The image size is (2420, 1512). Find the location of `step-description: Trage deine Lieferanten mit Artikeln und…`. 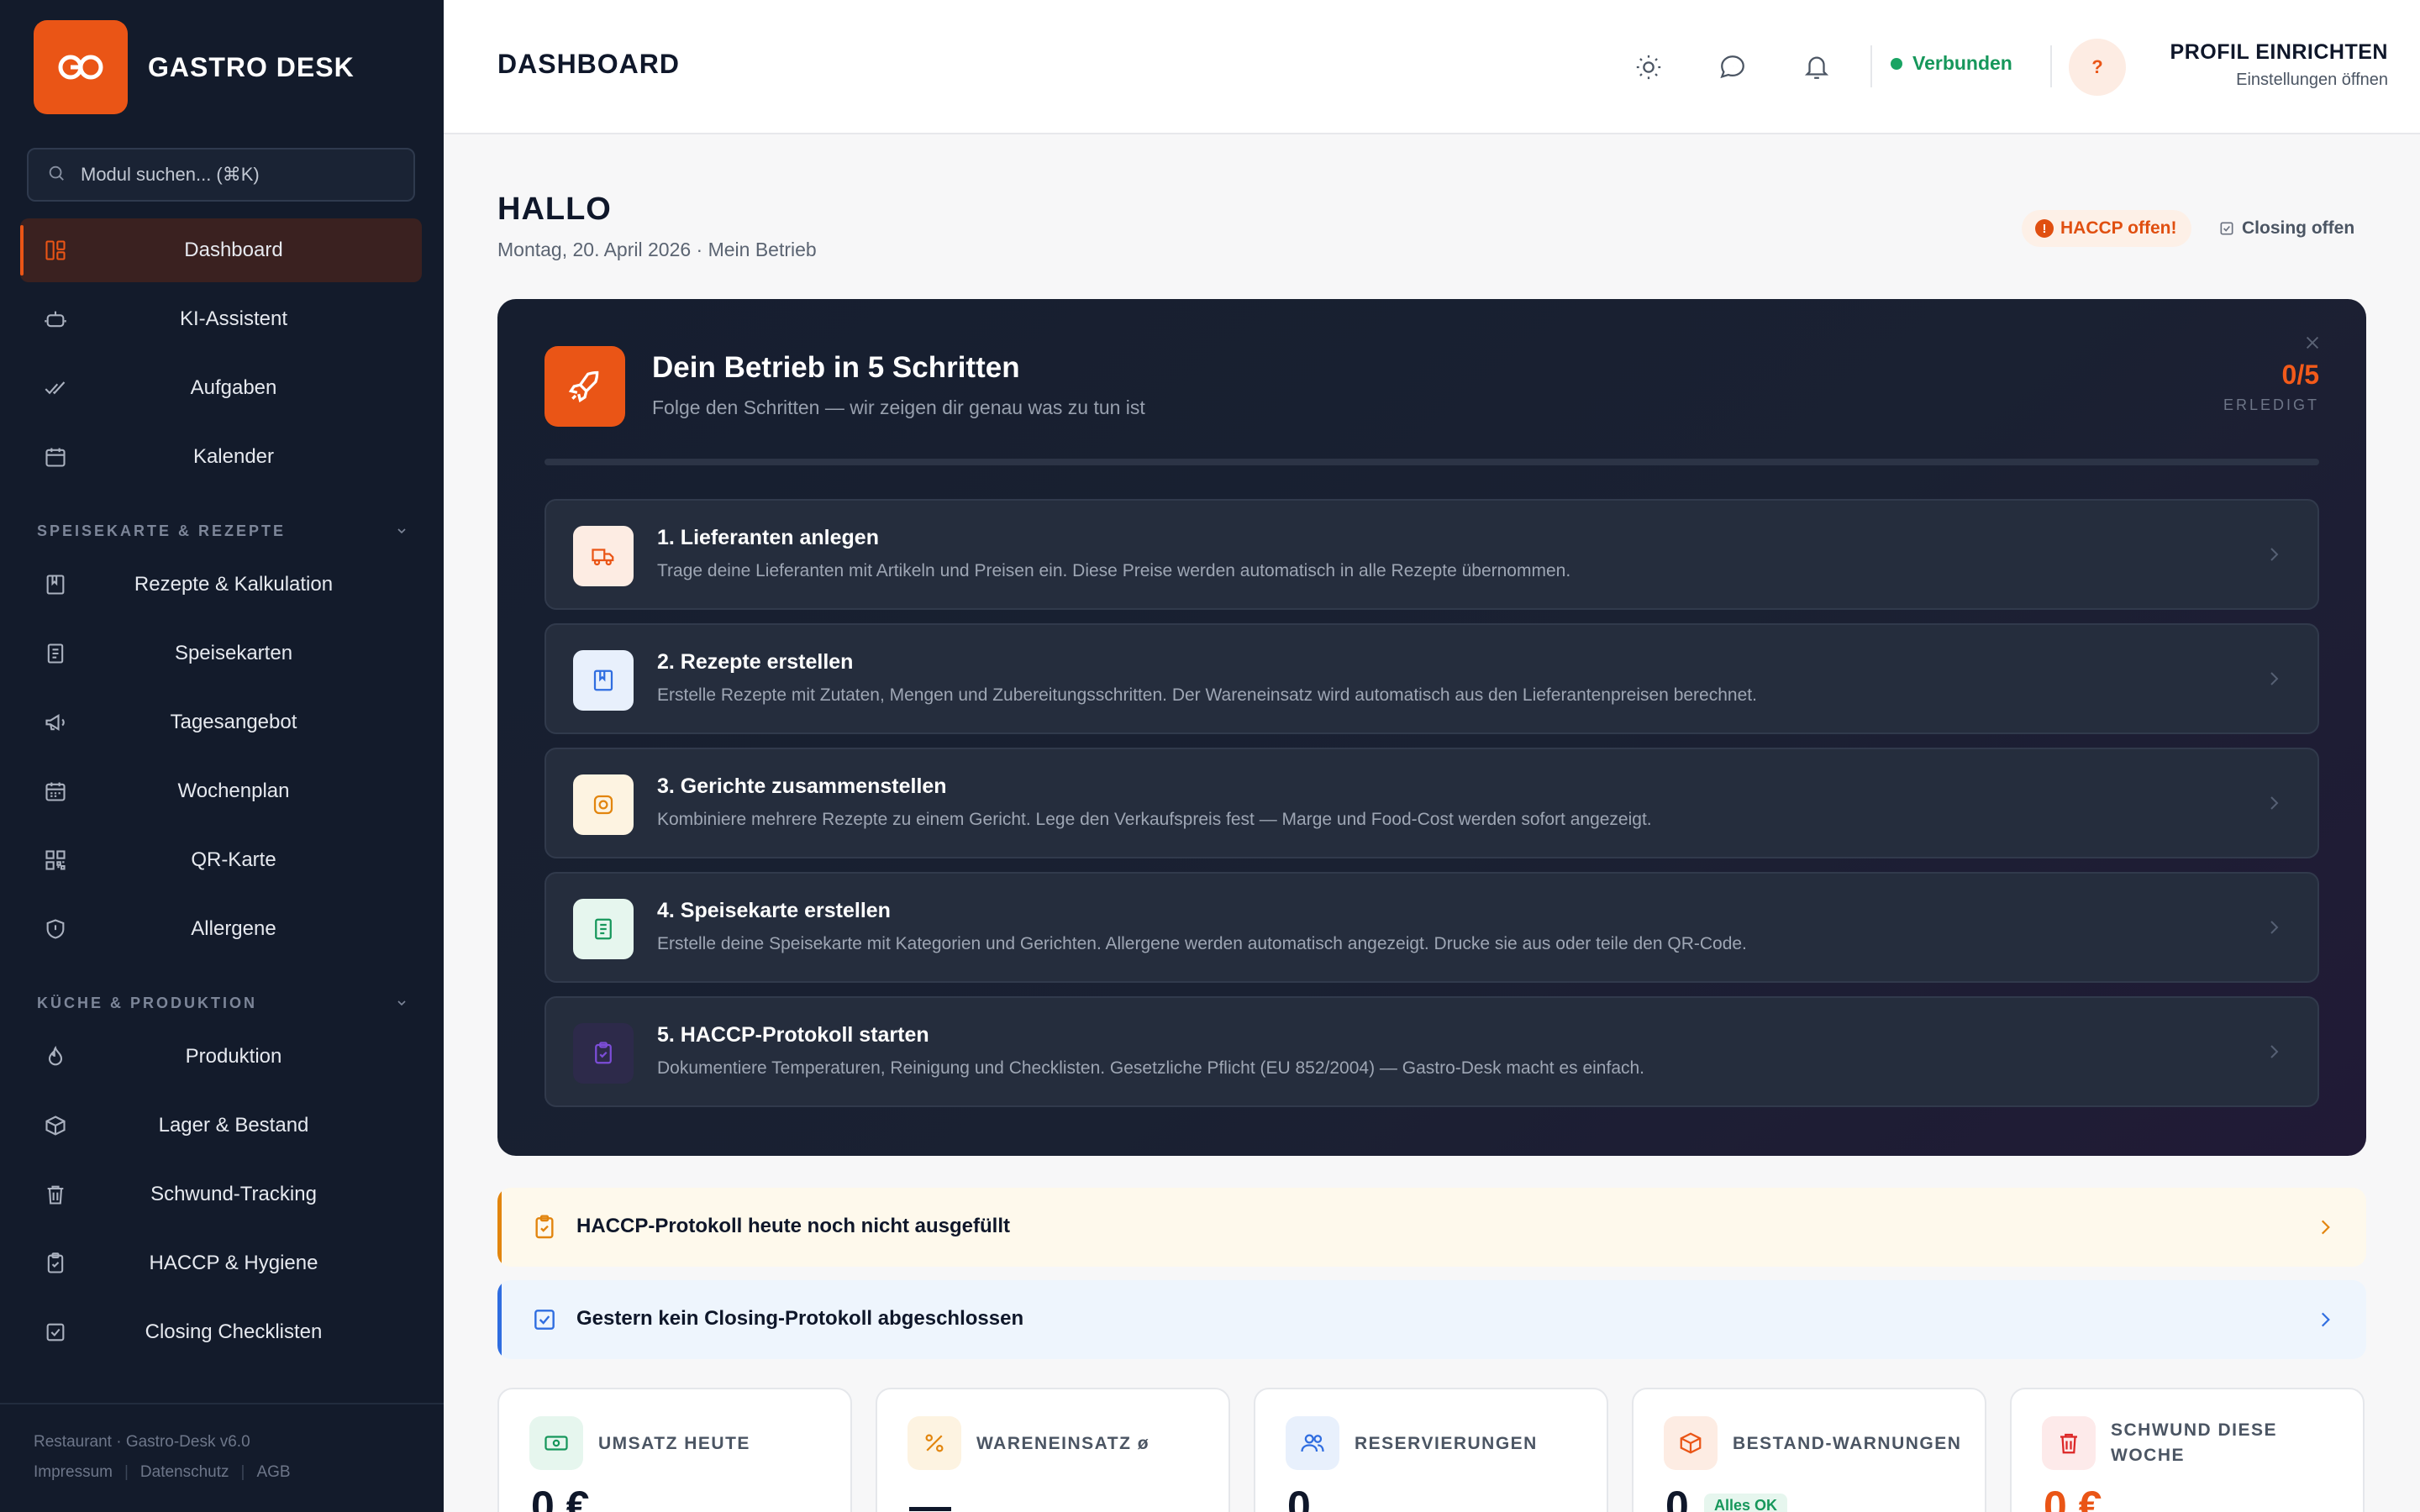

step-description: Trage deine Lieferanten mit Artikeln und… is located at coordinates (1114, 570).